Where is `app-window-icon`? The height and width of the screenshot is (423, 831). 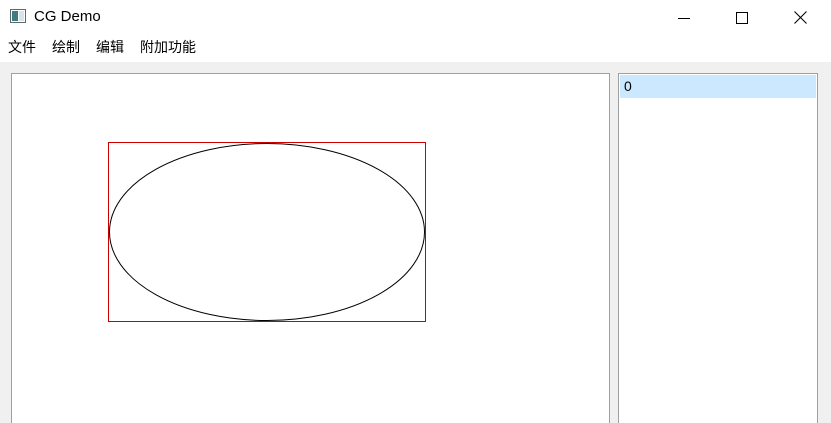 app-window-icon is located at coordinates (18, 16).